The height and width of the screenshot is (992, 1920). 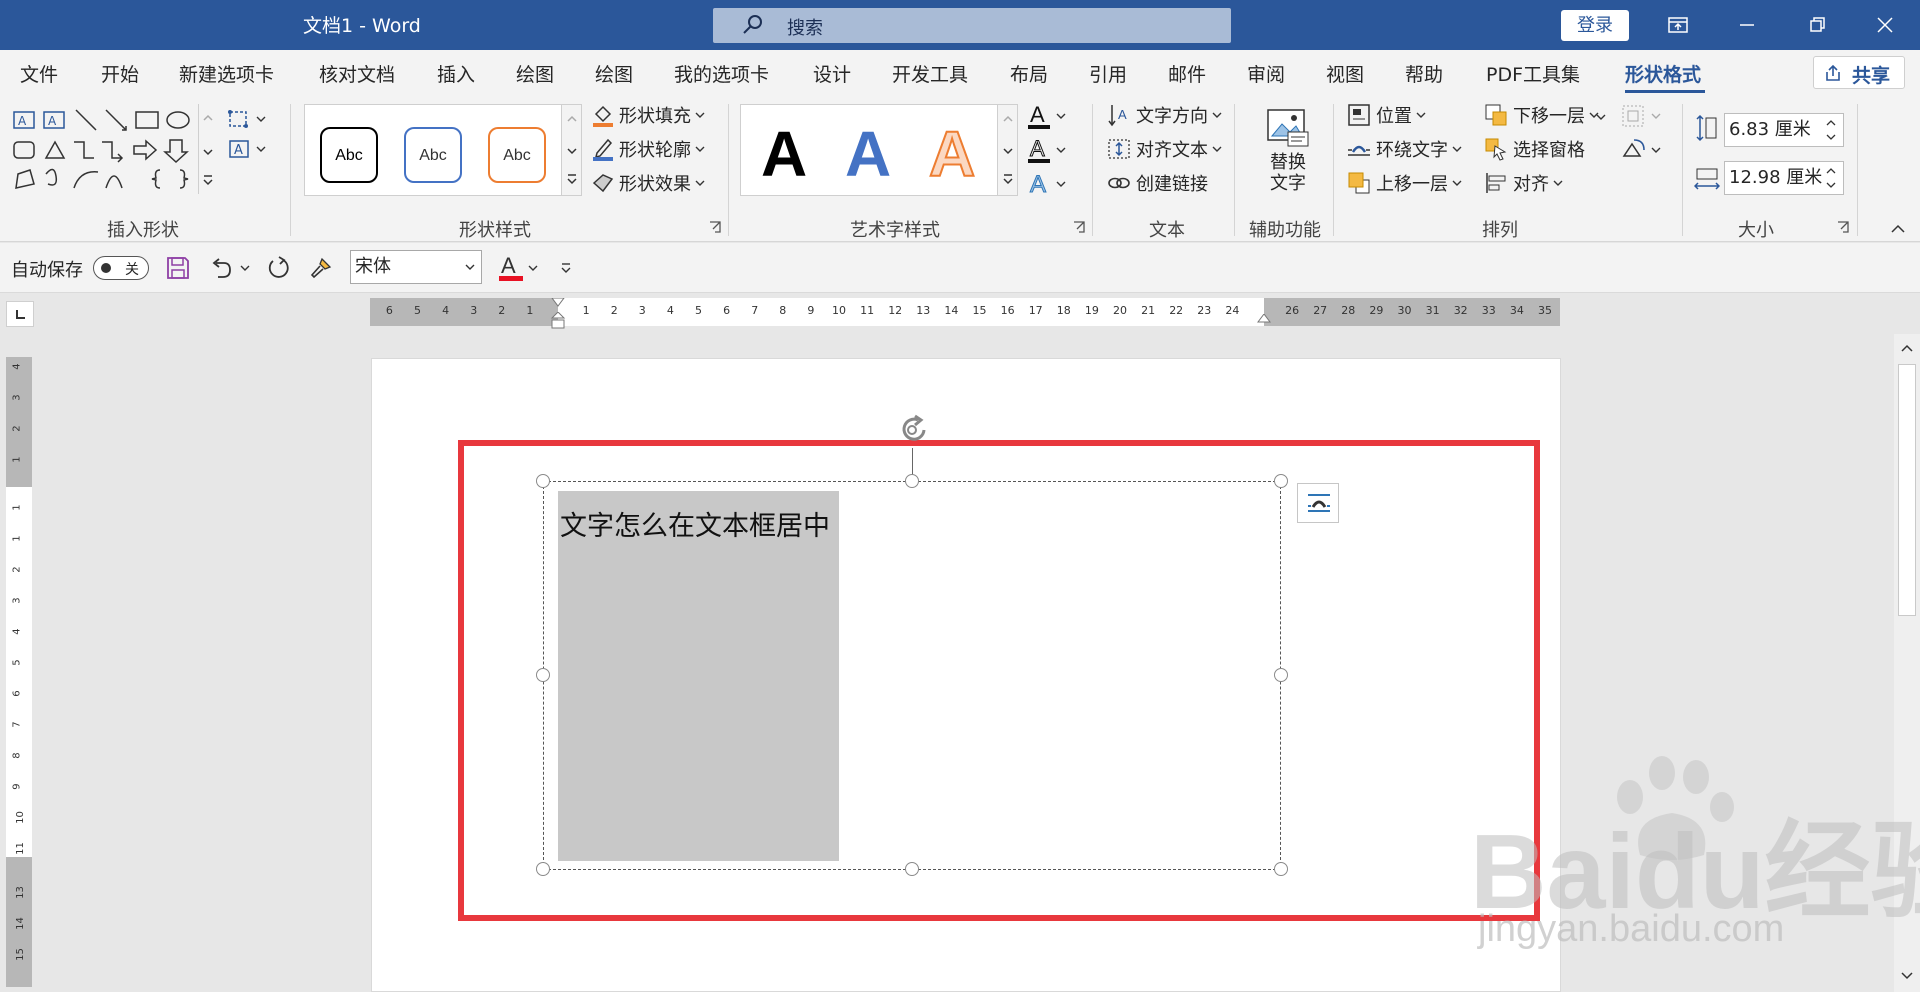 What do you see at coordinates (1120, 310) in the screenshot?
I see `ruler-tick-label: 20` at bounding box center [1120, 310].